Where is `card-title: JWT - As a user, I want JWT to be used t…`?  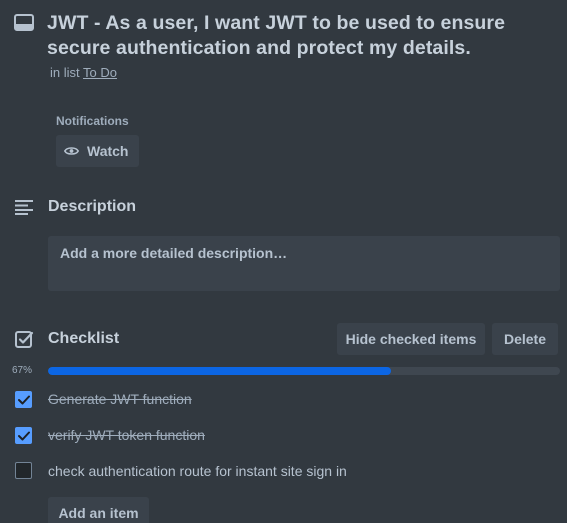
card-title: JWT - As a user, I want JWT to be used t… is located at coordinates (304, 36).